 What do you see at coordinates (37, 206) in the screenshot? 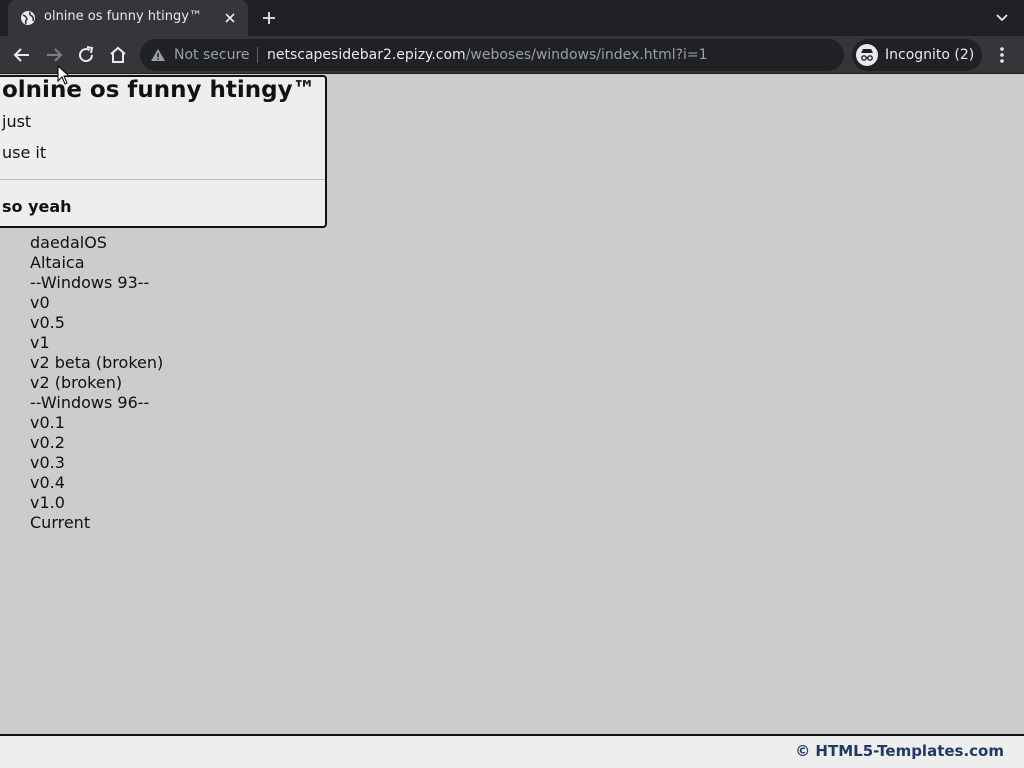
I see `popup-footer-text: so yeah` at bounding box center [37, 206].